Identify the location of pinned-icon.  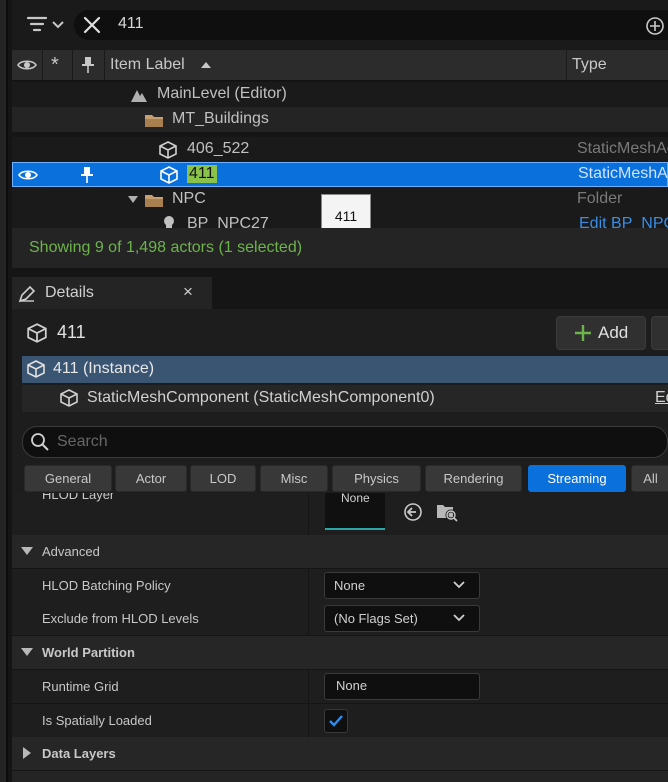
(87, 175).